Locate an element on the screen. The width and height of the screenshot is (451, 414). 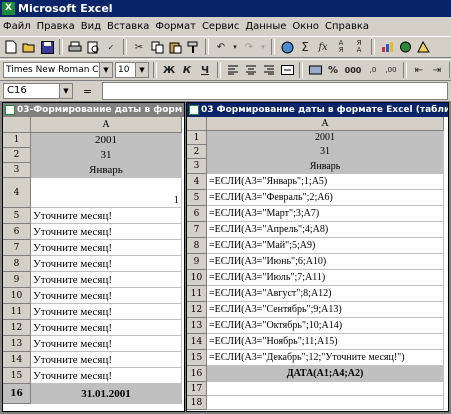
format-painter-icon is located at coordinates (193, 47).